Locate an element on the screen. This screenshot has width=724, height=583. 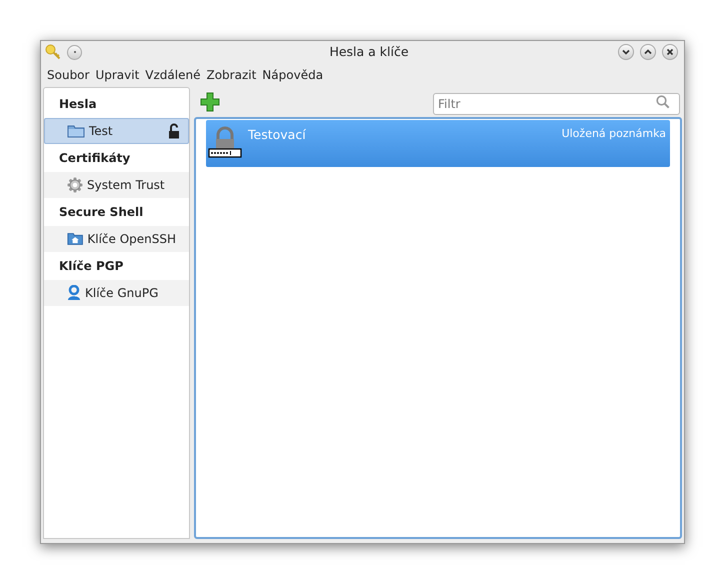
folder-icon is located at coordinates (76, 131).